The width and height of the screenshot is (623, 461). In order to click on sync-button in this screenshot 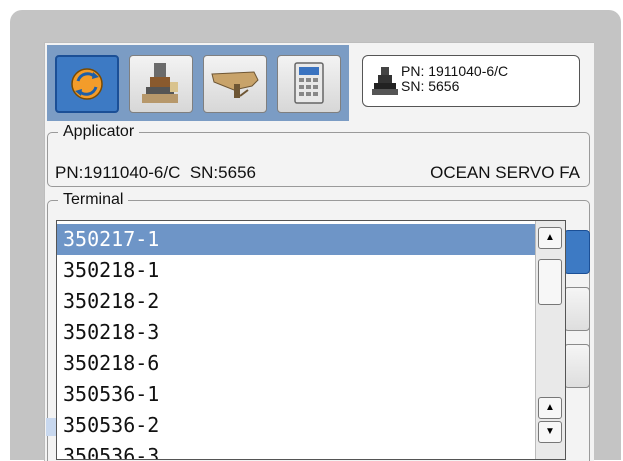, I will do `click(87, 84)`.